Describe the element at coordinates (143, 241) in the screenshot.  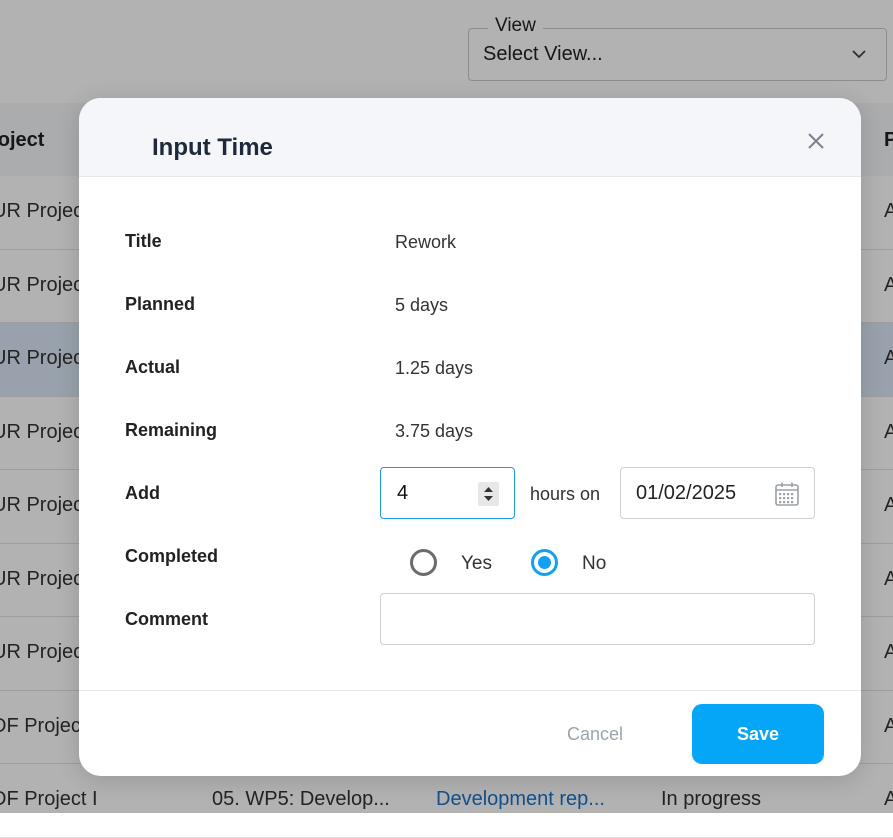
I see `title-label: Title` at that location.